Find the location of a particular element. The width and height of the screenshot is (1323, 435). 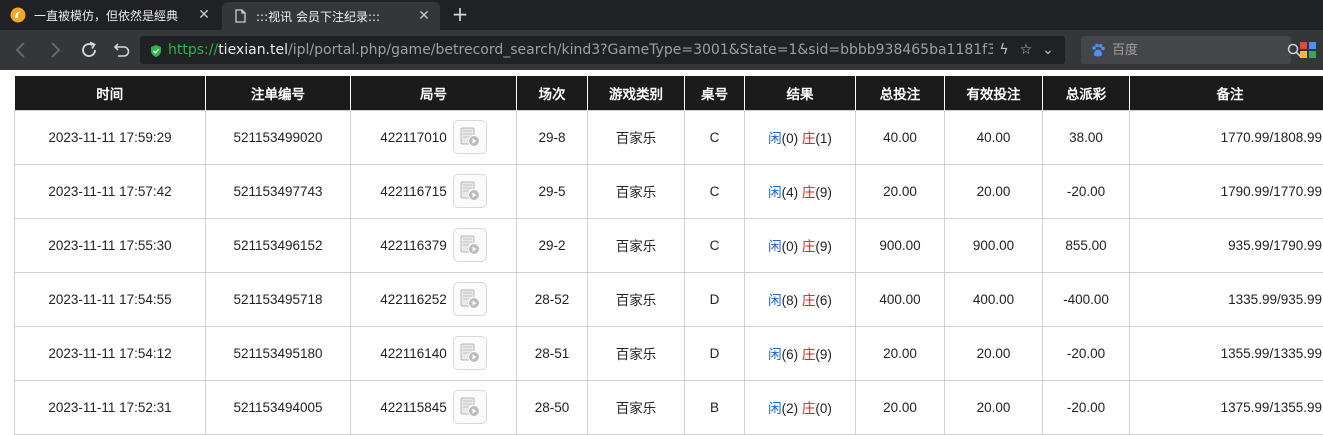

tab-inactive: 一直被模仿，但依然是經典 ✕ is located at coordinates (110, 15).